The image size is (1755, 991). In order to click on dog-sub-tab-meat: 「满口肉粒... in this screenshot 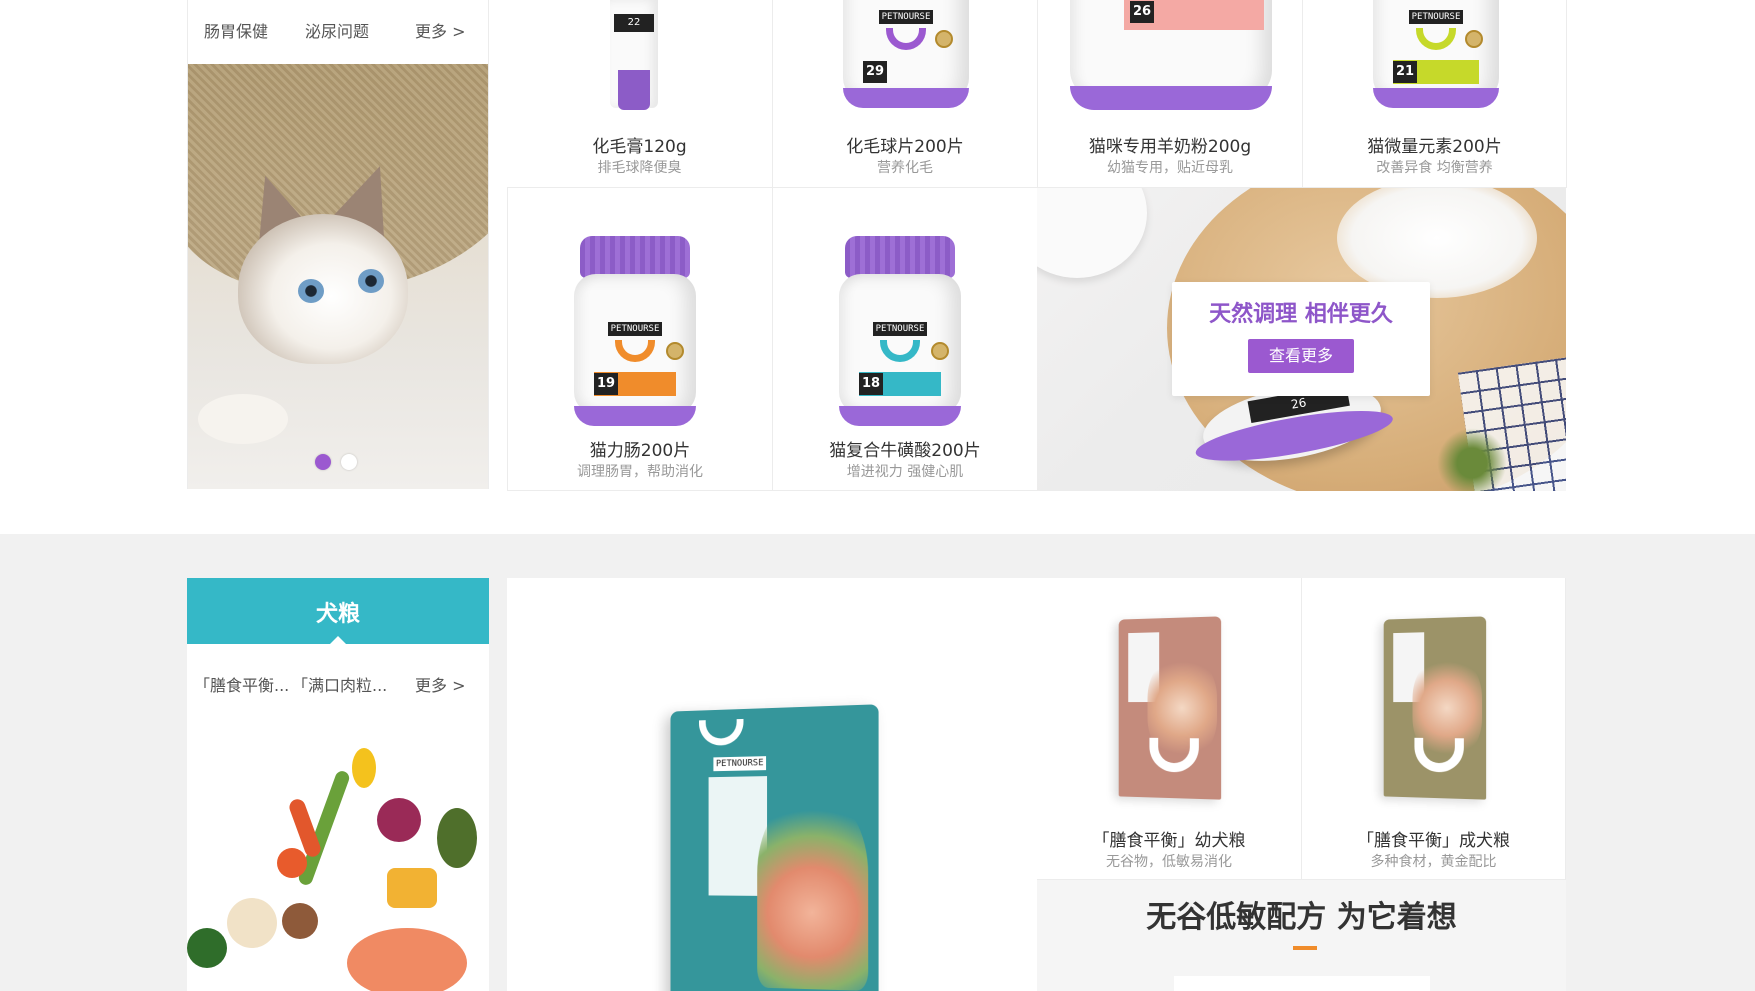, I will do `click(339, 684)`.